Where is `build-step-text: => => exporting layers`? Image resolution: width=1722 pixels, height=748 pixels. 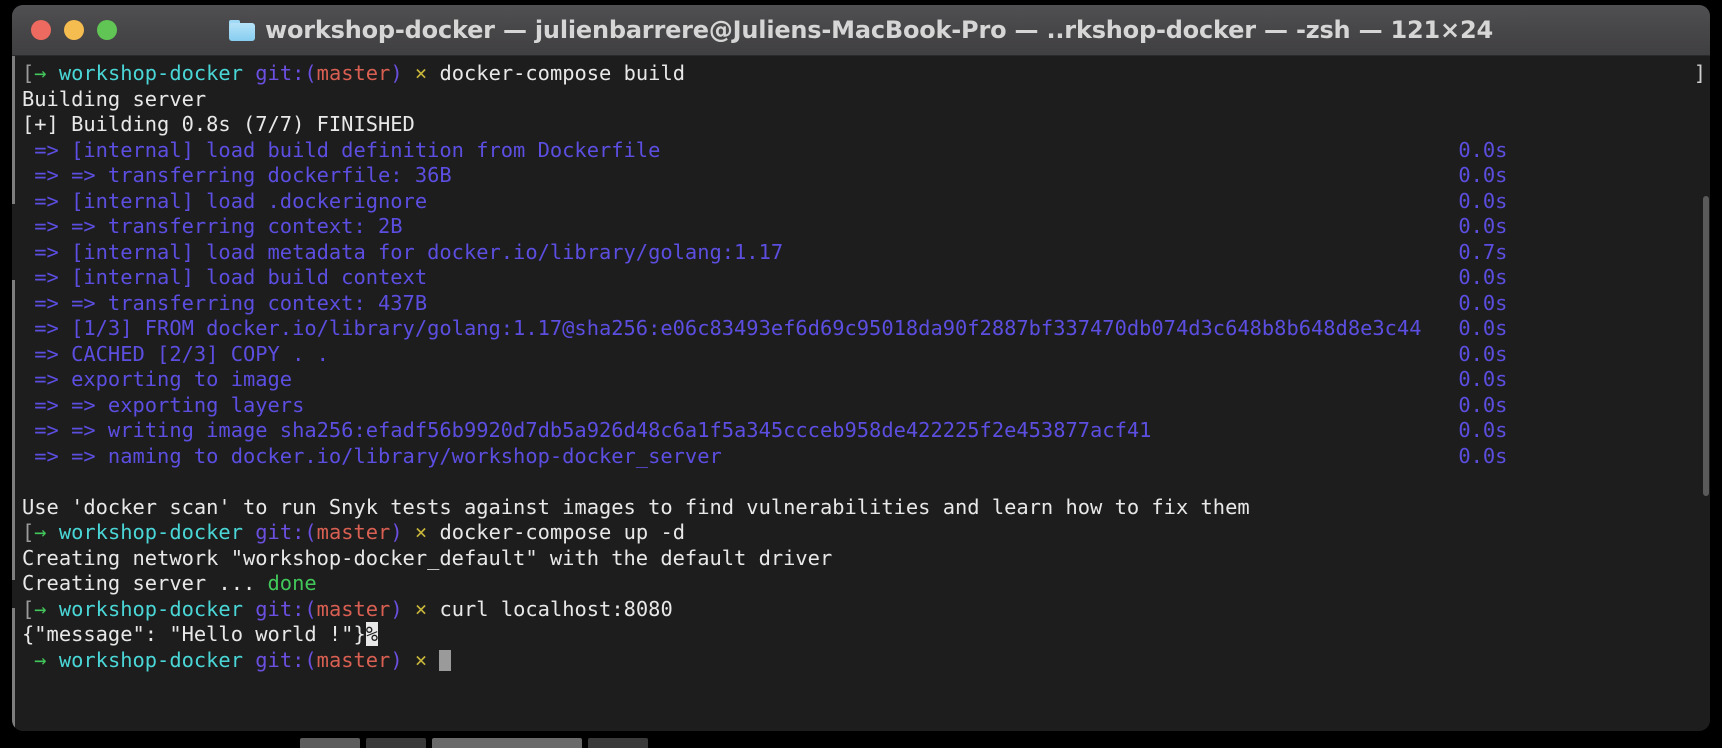
build-step-text: => => exporting layers is located at coordinates (163, 404).